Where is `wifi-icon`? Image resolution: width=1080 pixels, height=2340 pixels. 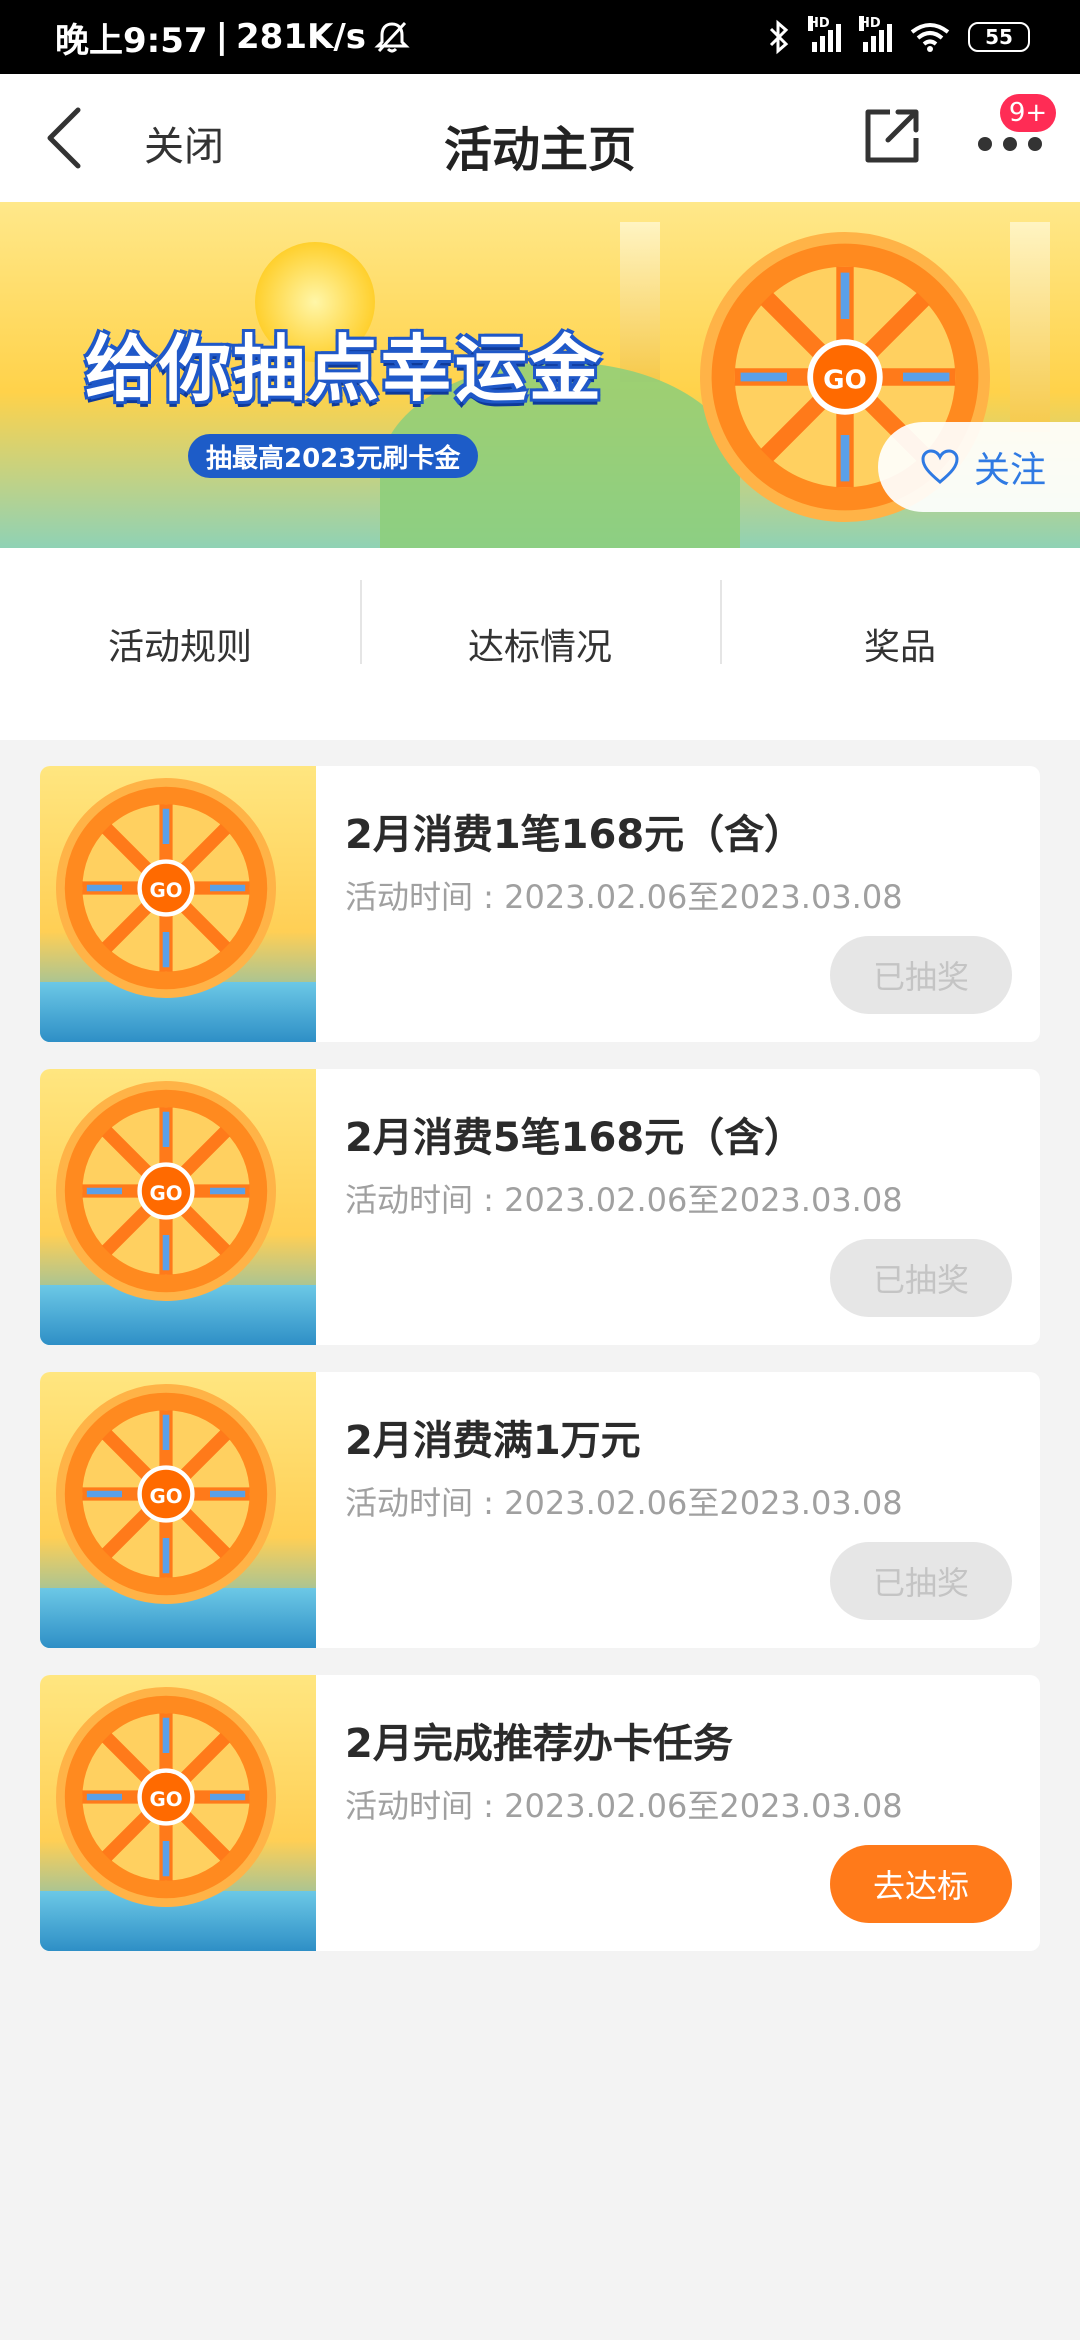 wifi-icon is located at coordinates (930, 37).